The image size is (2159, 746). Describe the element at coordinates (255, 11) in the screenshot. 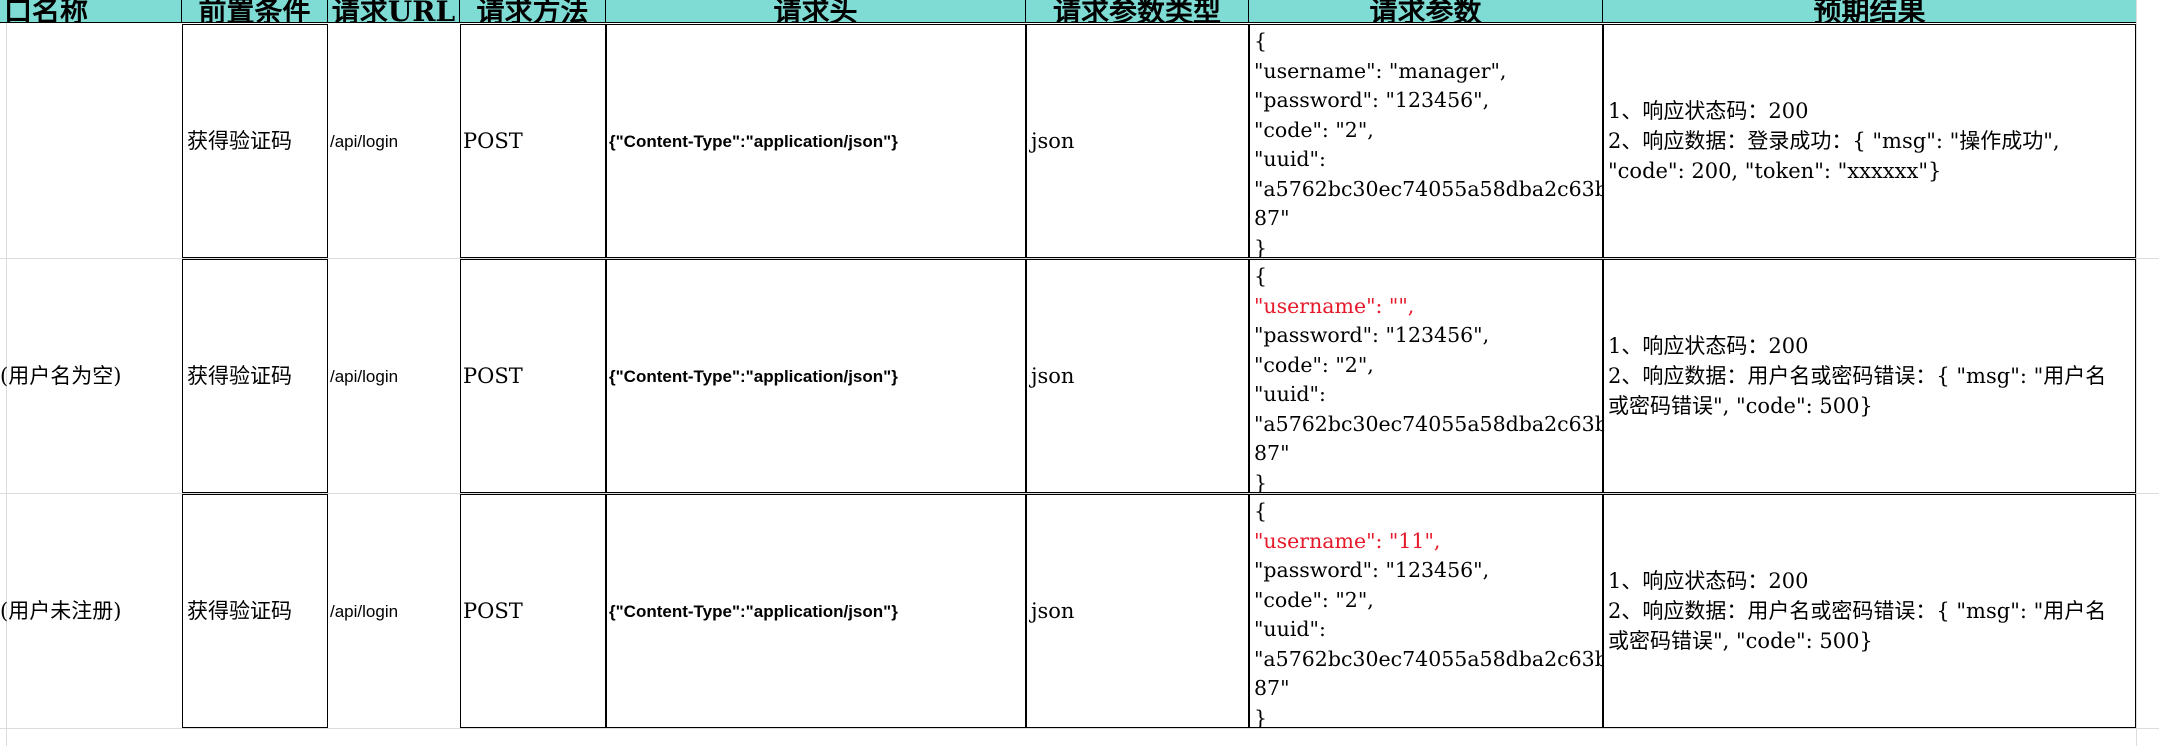

I see `header-precondition: 前置条件` at that location.